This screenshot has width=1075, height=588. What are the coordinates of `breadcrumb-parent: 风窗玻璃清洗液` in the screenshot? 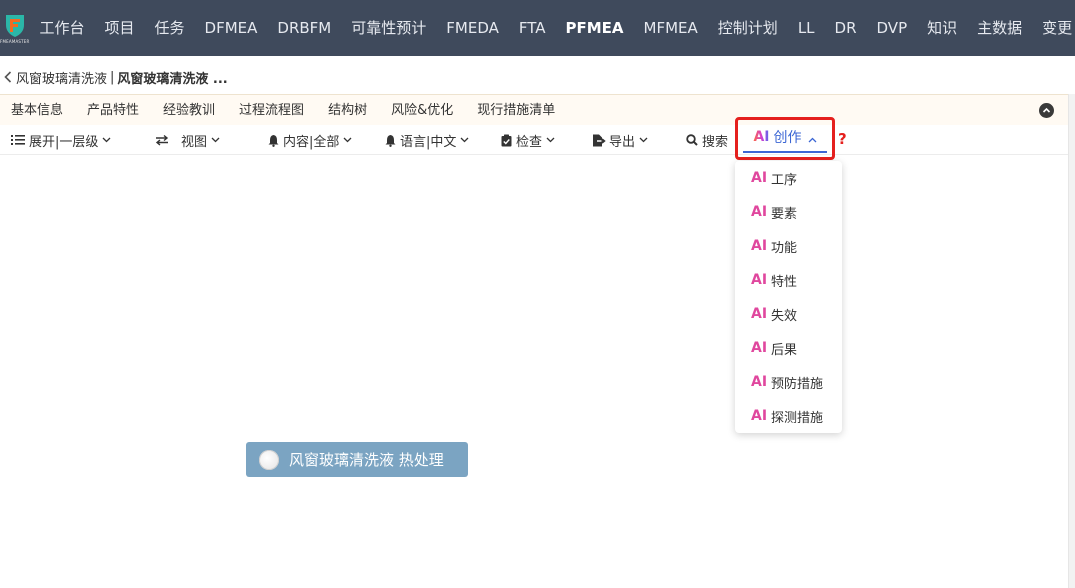 It's located at (61, 77).